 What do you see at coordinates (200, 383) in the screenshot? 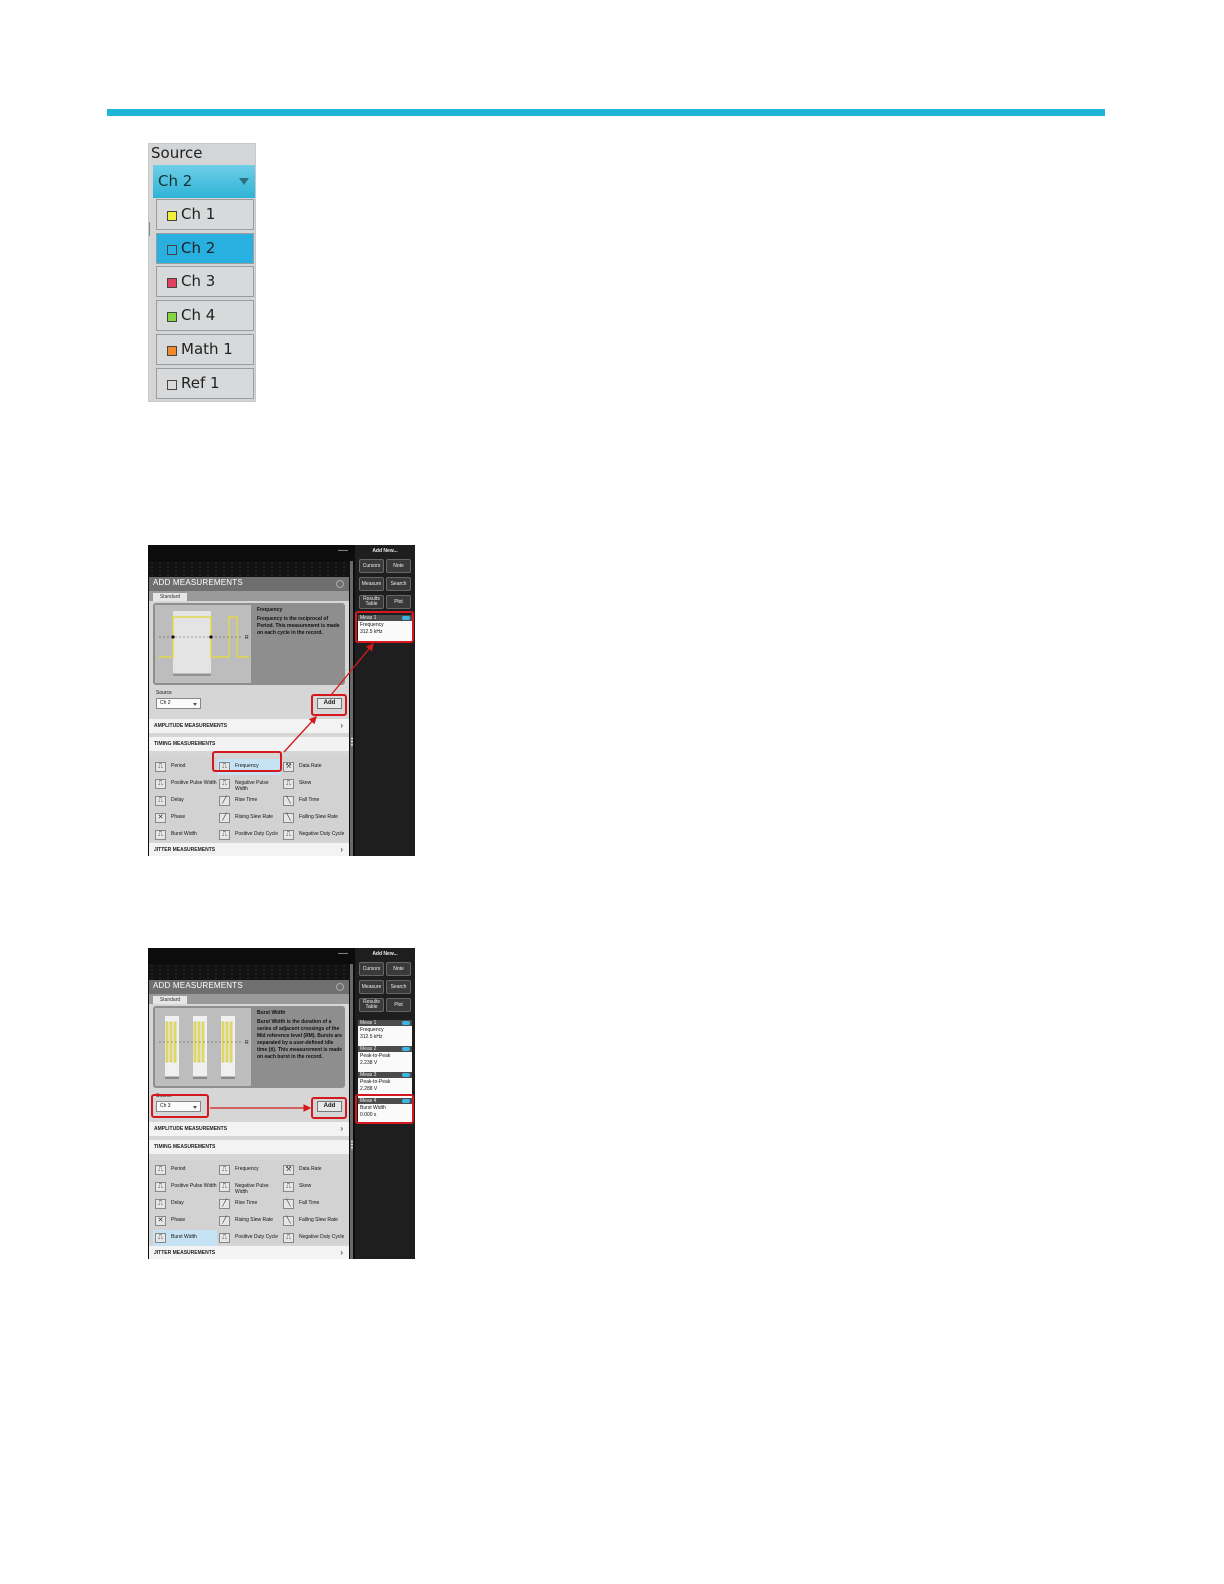
I see `source-option-label: Ref 1` at bounding box center [200, 383].